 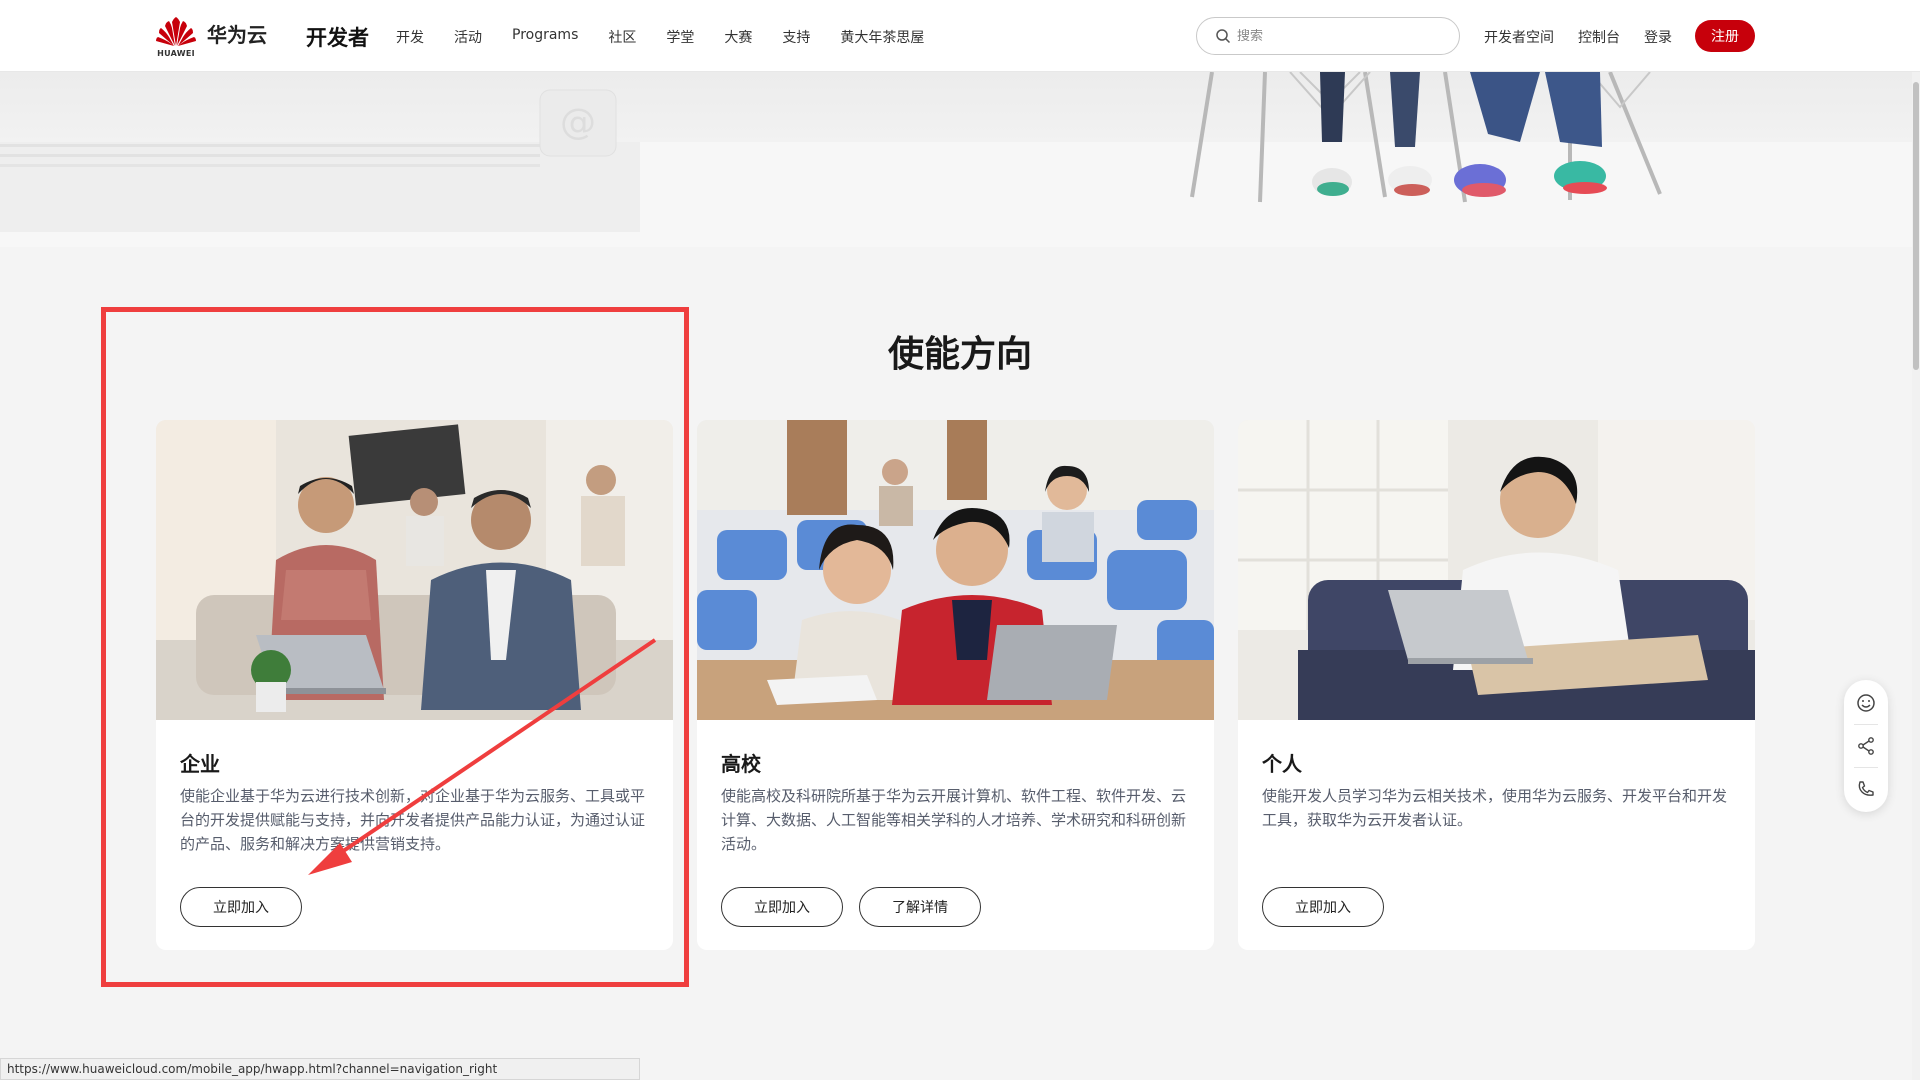 What do you see at coordinates (545, 37) in the screenshot?
I see `nav-item-programs: Programs` at bounding box center [545, 37].